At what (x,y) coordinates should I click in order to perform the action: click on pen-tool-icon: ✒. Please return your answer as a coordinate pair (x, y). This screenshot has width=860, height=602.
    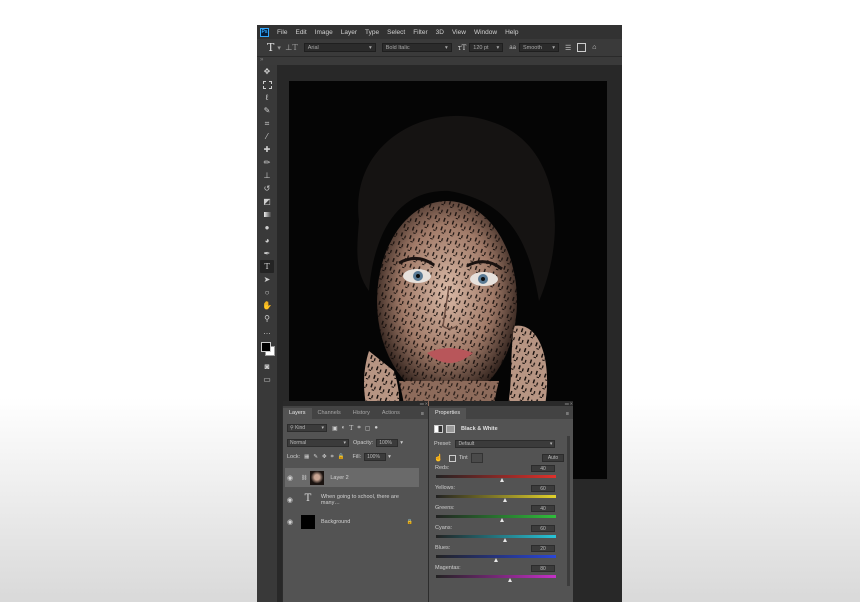
    Looking at the image, I should click on (267, 253).